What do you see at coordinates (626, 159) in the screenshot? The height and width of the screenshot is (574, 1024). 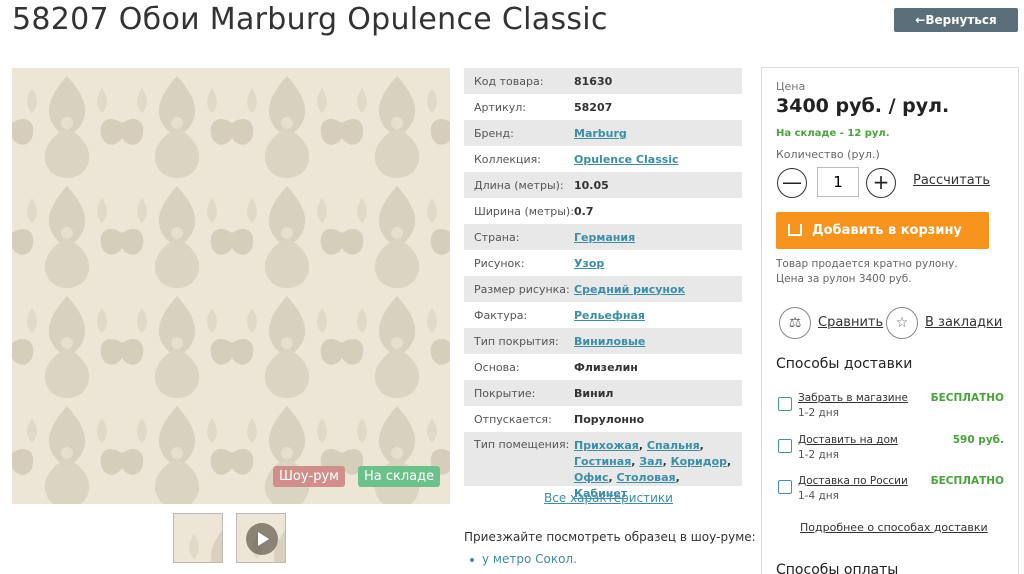 I see `spec-value: Opulence Classic` at bounding box center [626, 159].